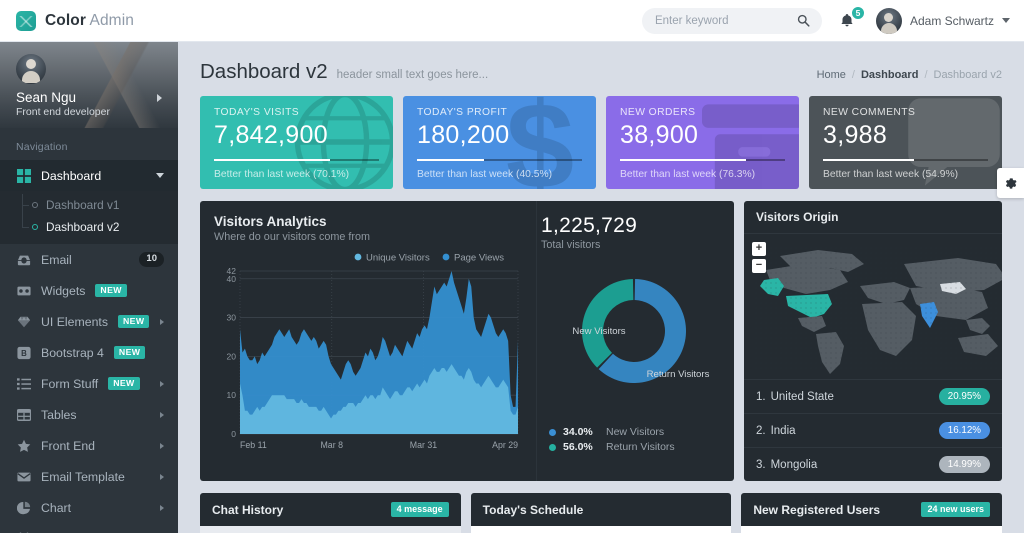 Image resolution: width=1024 pixels, height=533 pixels. I want to click on sidebar-item-bootstrap-4: B Bootstrap 4 NEW, so click(89, 352).